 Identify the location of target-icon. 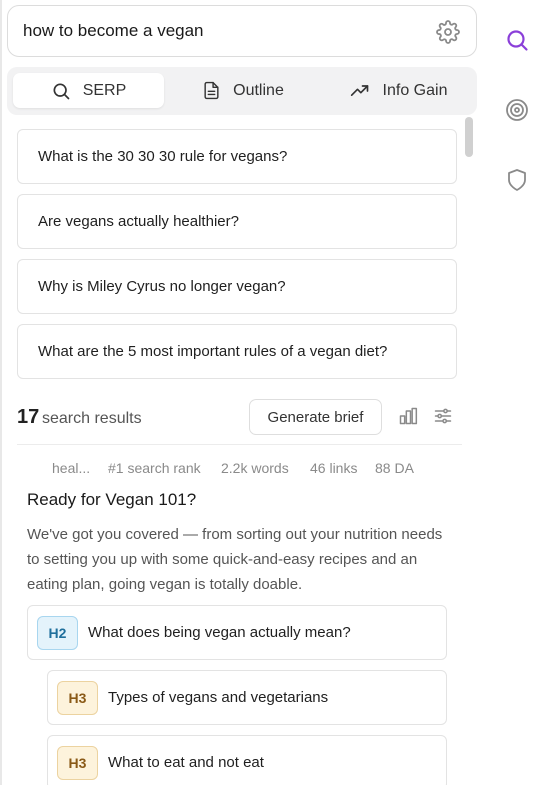
(517, 110).